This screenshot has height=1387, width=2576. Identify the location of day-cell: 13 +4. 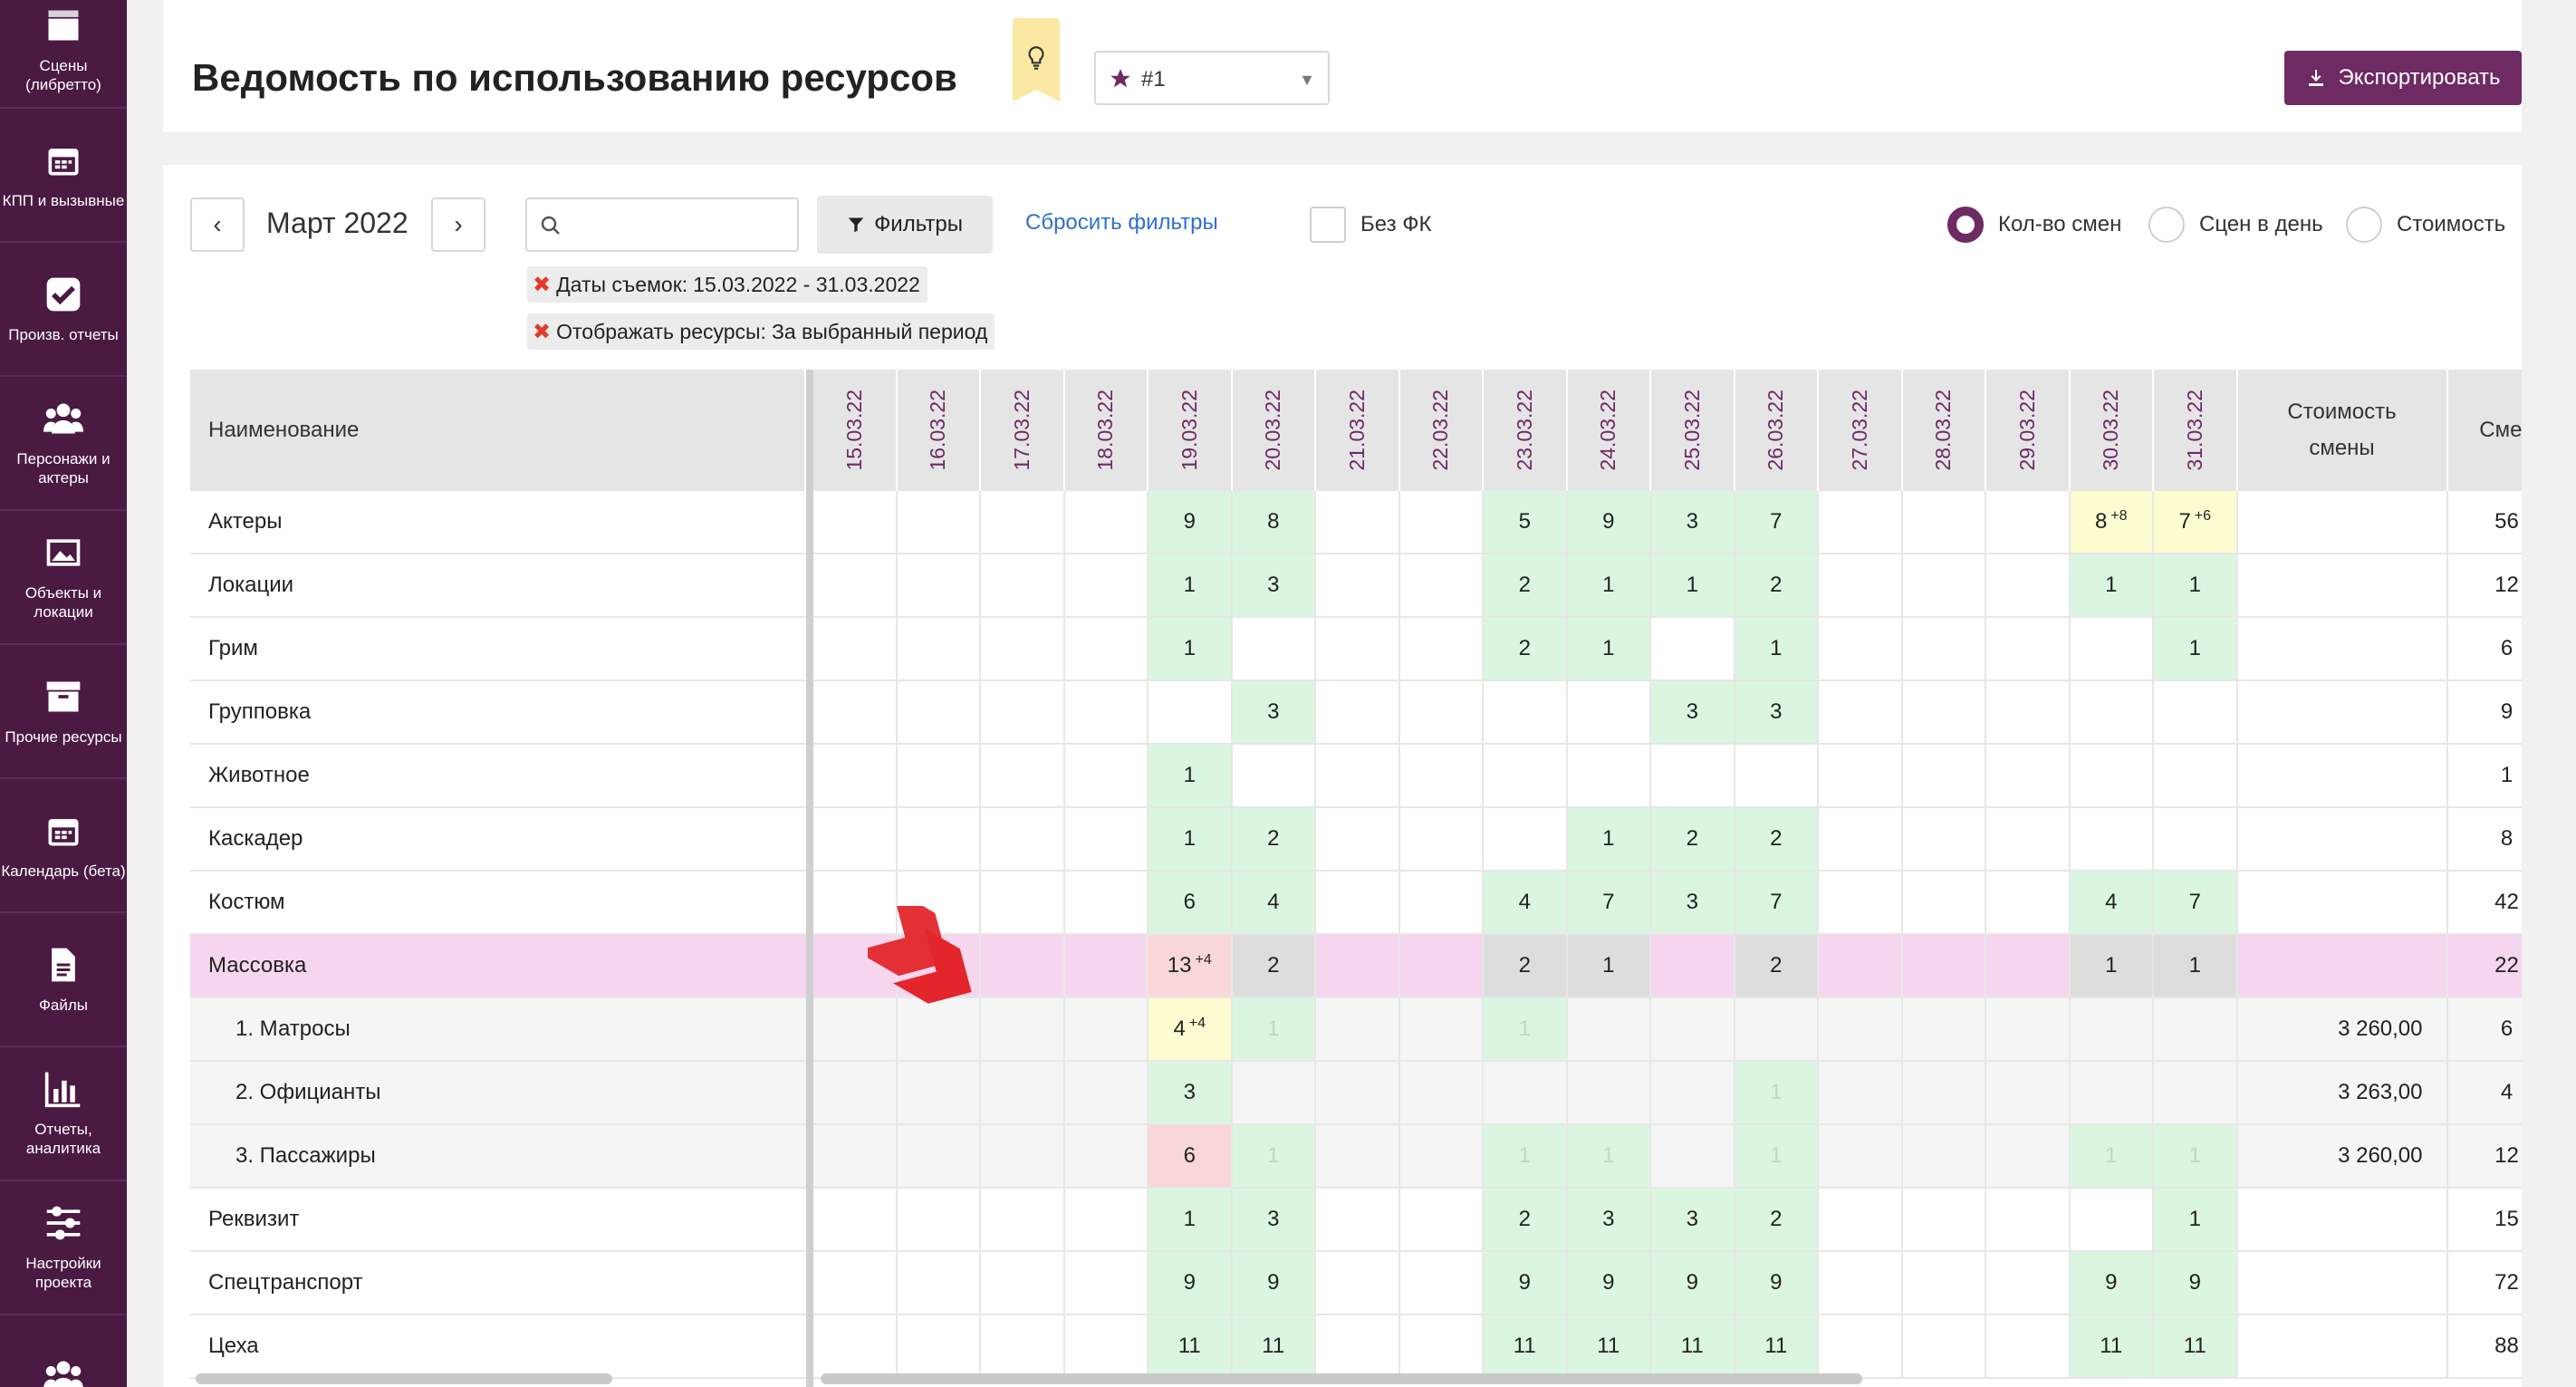
(1191, 966).